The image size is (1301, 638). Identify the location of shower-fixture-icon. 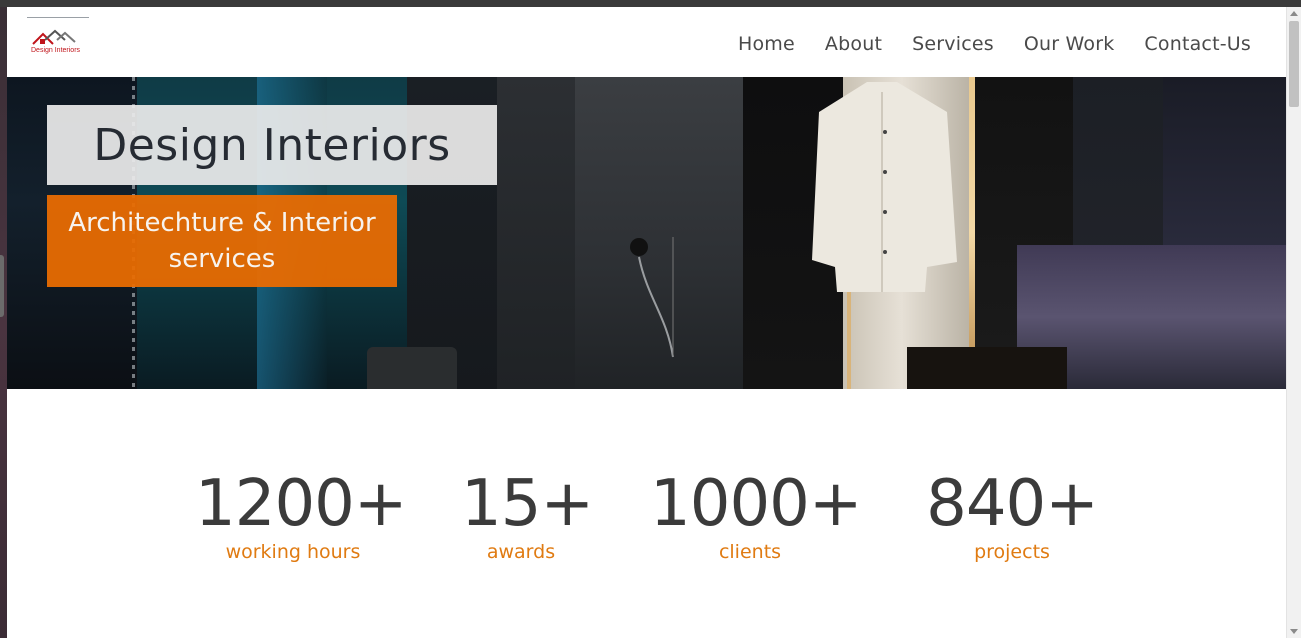
(652, 297).